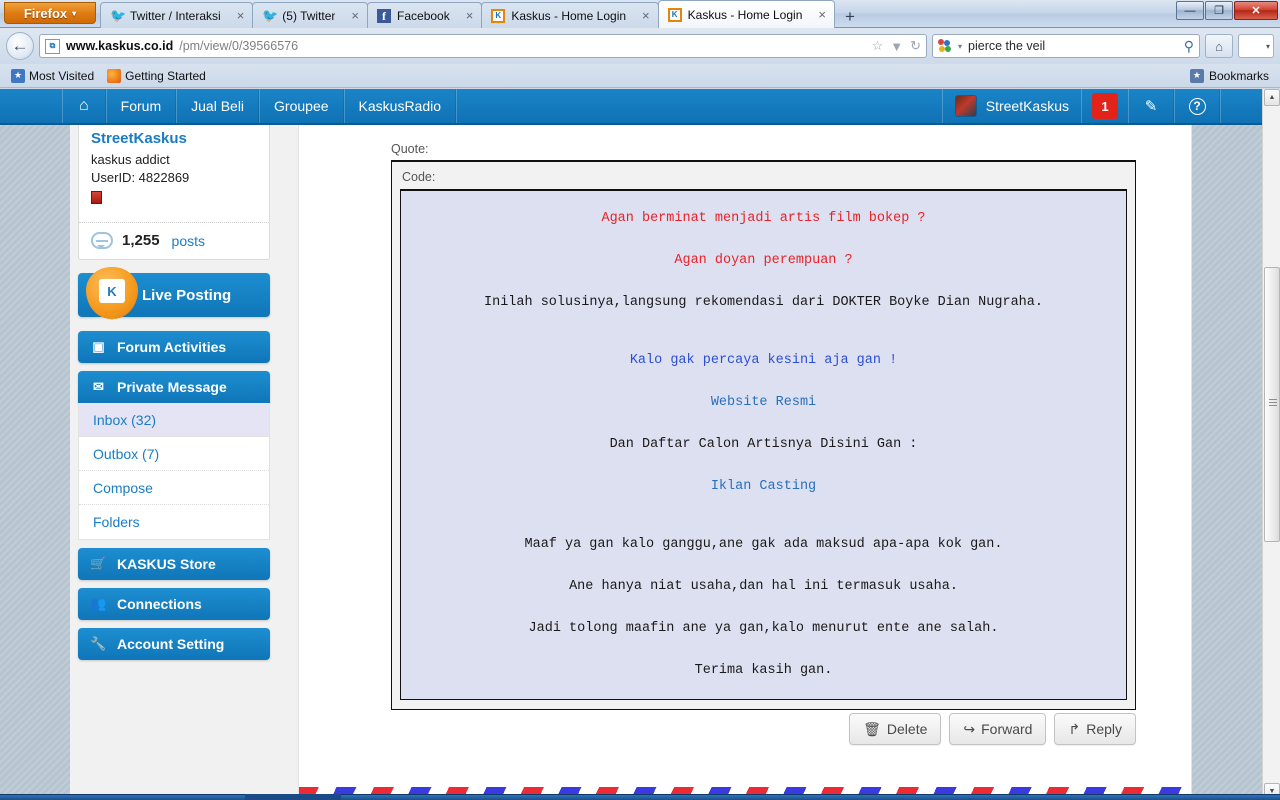  Describe the element at coordinates (1256, 10) in the screenshot. I see `close-window-button: ✕` at that location.